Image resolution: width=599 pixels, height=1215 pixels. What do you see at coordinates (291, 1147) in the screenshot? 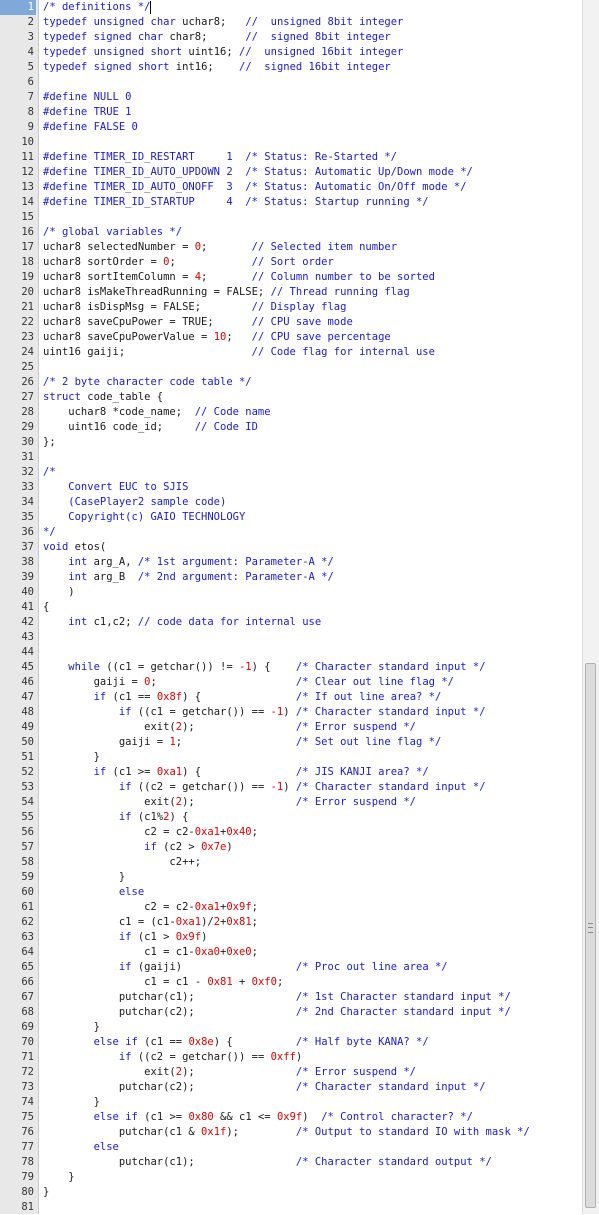
I see `code-line: 77 else` at bounding box center [291, 1147].